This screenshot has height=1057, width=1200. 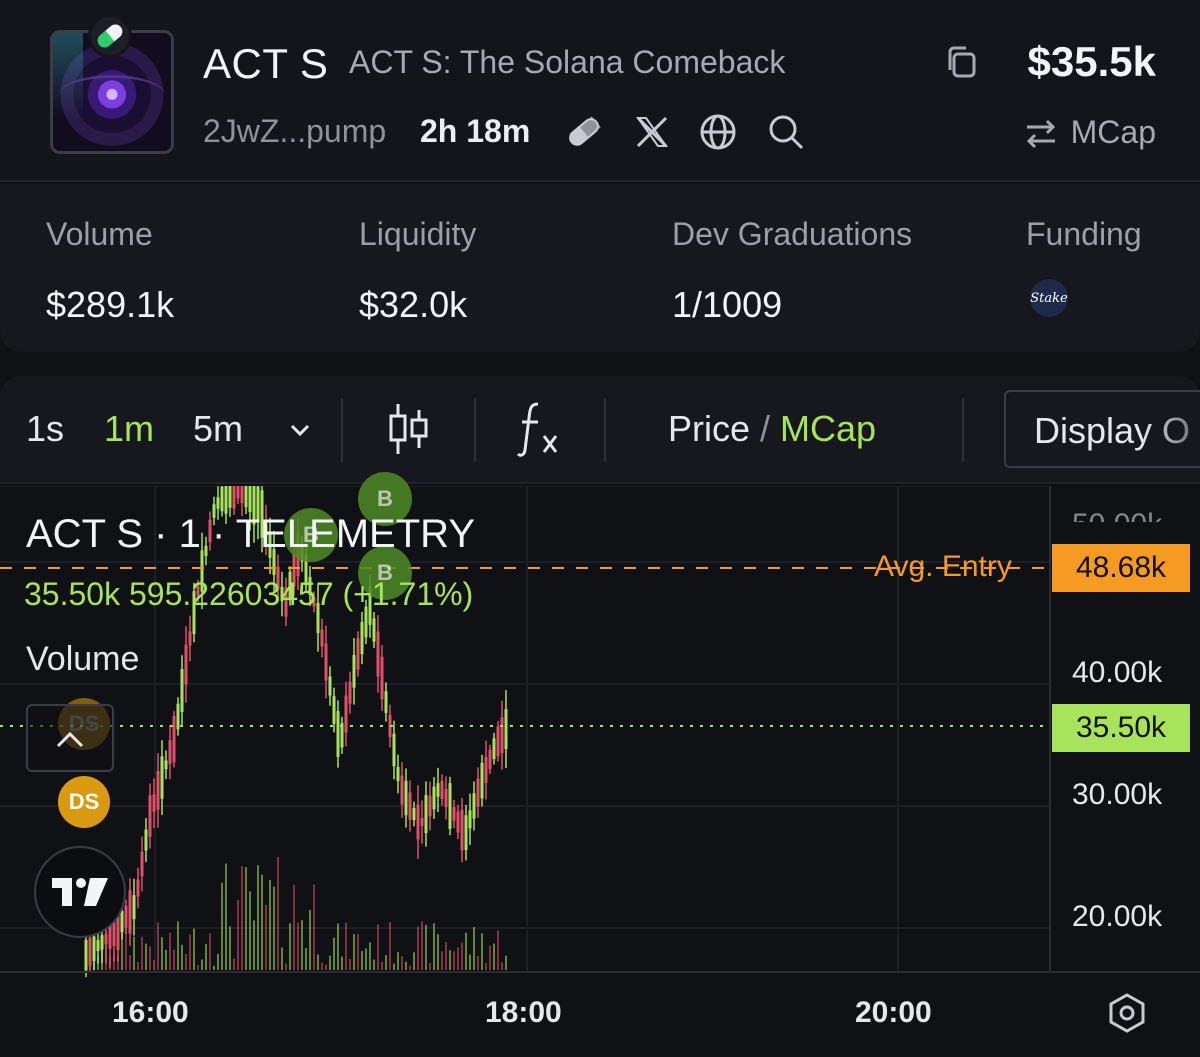 What do you see at coordinates (1049, 298) in the screenshot?
I see `stake-logo-icon: Stake` at bounding box center [1049, 298].